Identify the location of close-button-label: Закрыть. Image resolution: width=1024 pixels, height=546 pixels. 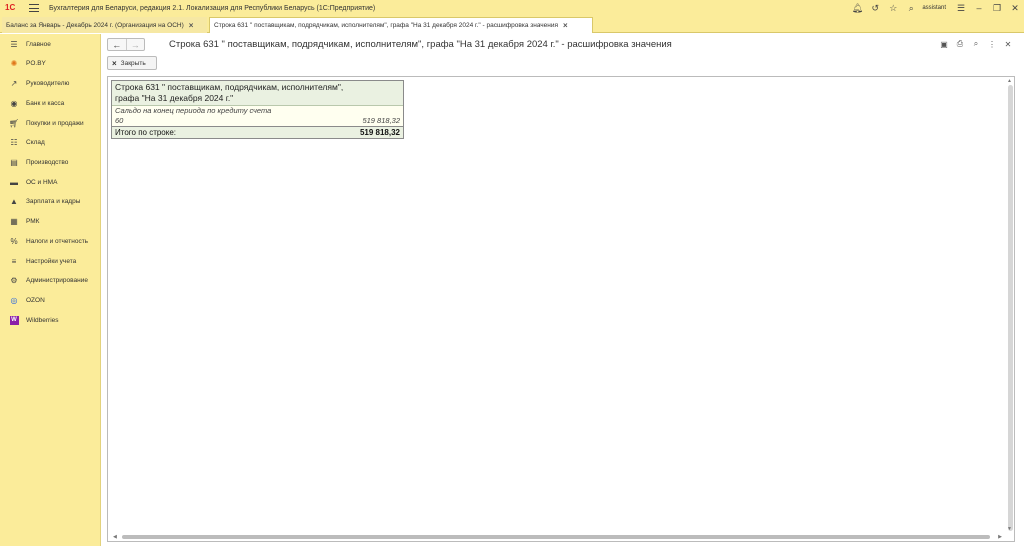
(133, 63).